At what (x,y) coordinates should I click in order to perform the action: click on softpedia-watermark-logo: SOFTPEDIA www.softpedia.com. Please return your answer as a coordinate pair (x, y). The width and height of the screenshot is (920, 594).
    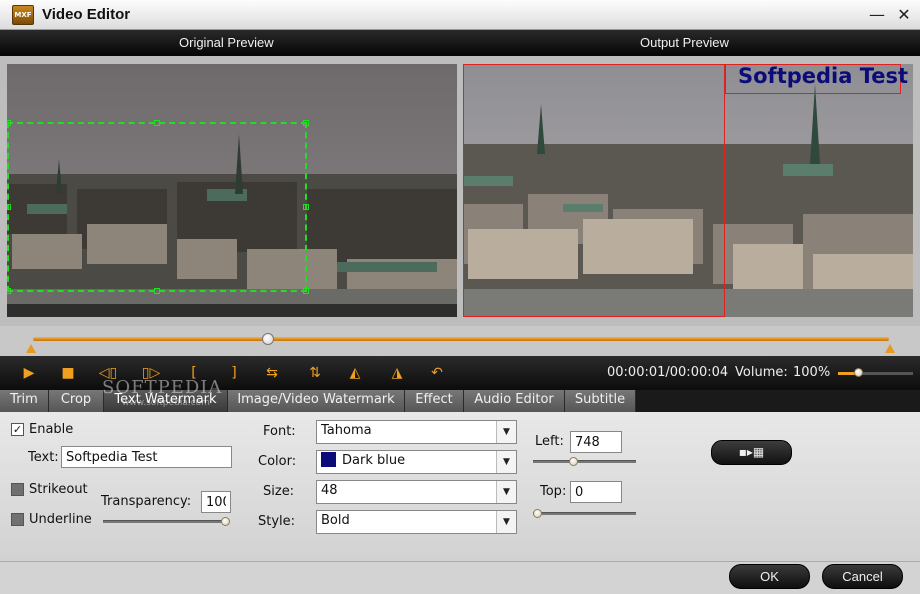
    Looking at the image, I should click on (162, 392).